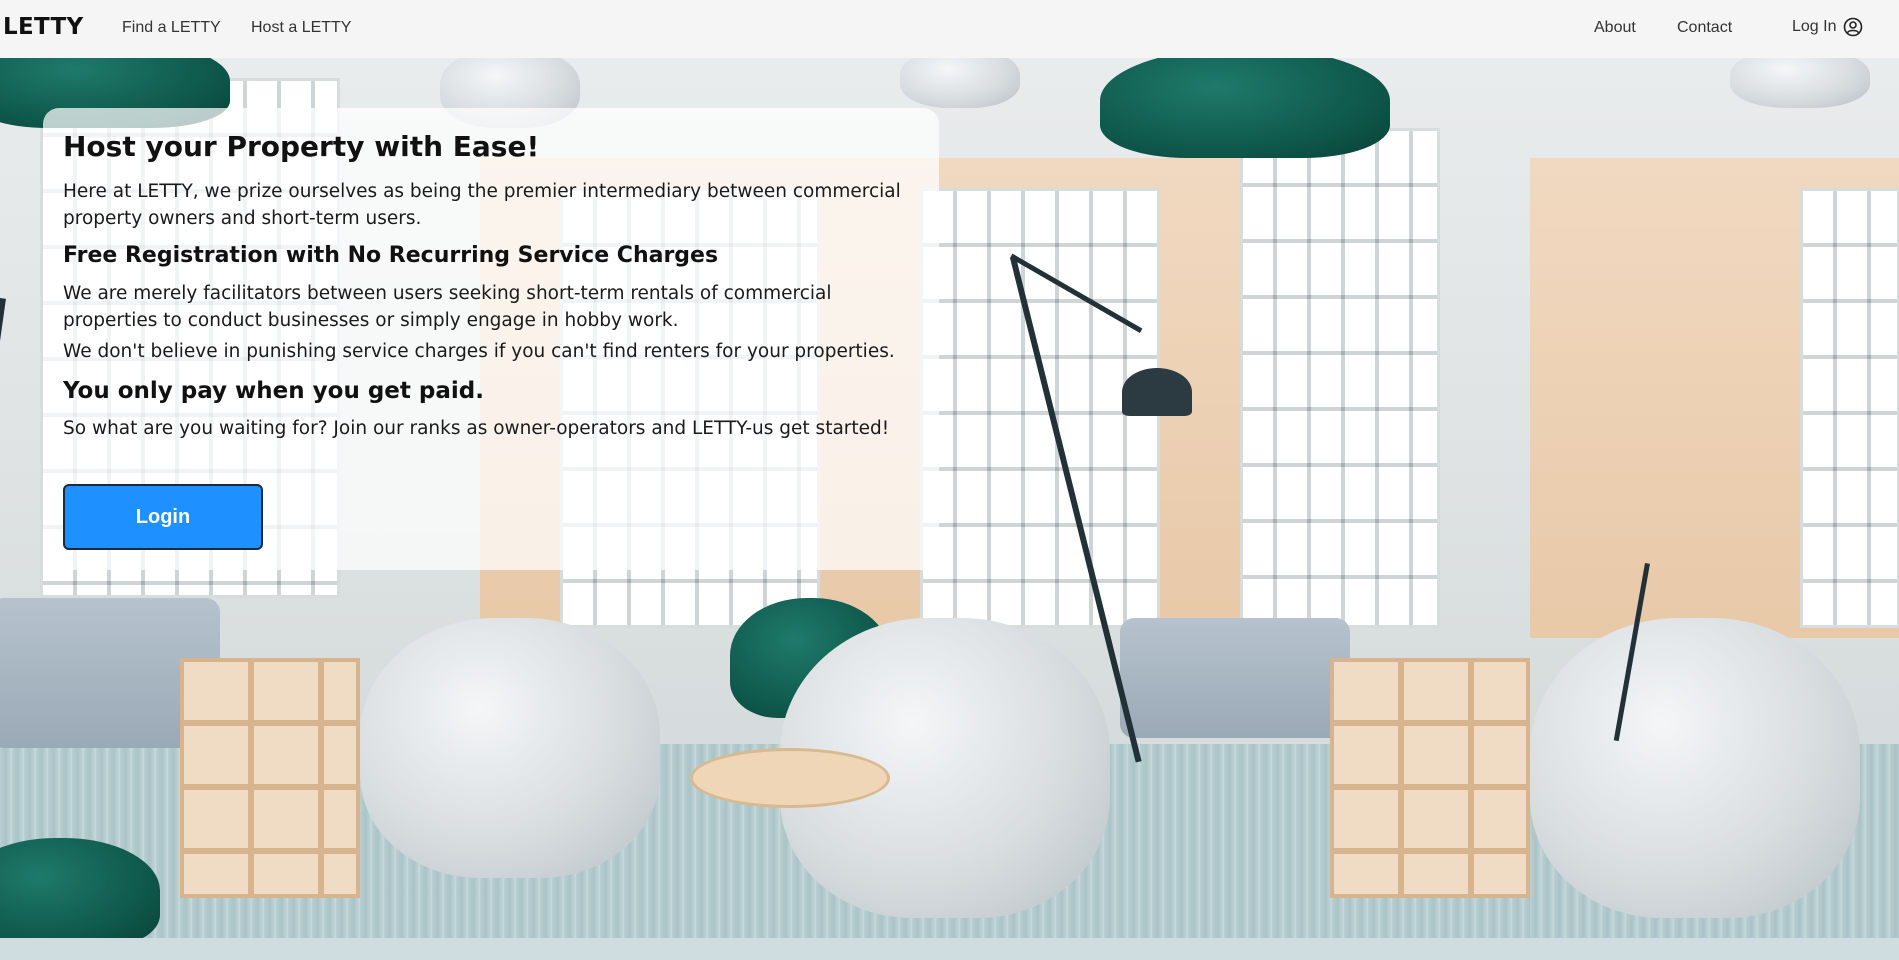  What do you see at coordinates (301, 146) in the screenshot?
I see `page-title: Host your Property with Ease!` at bounding box center [301, 146].